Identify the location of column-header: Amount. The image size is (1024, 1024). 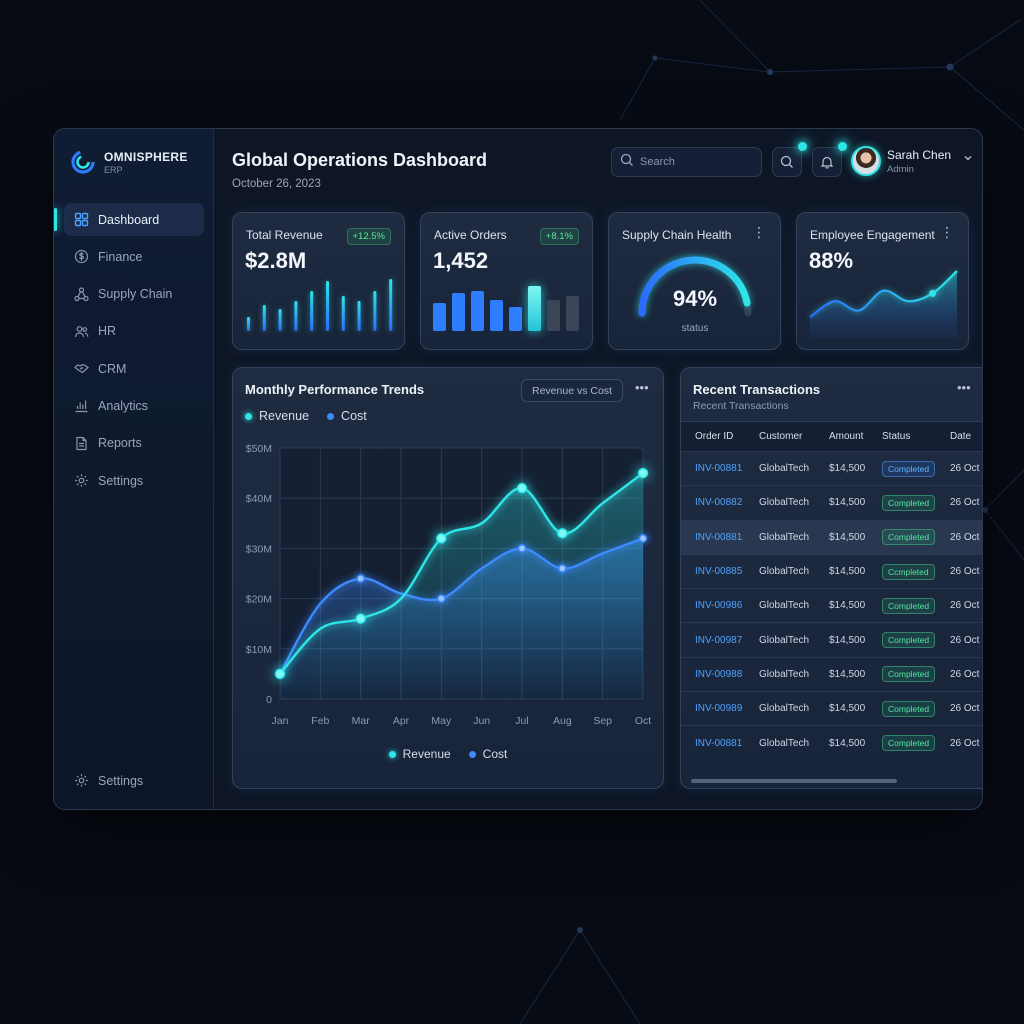
(855, 436).